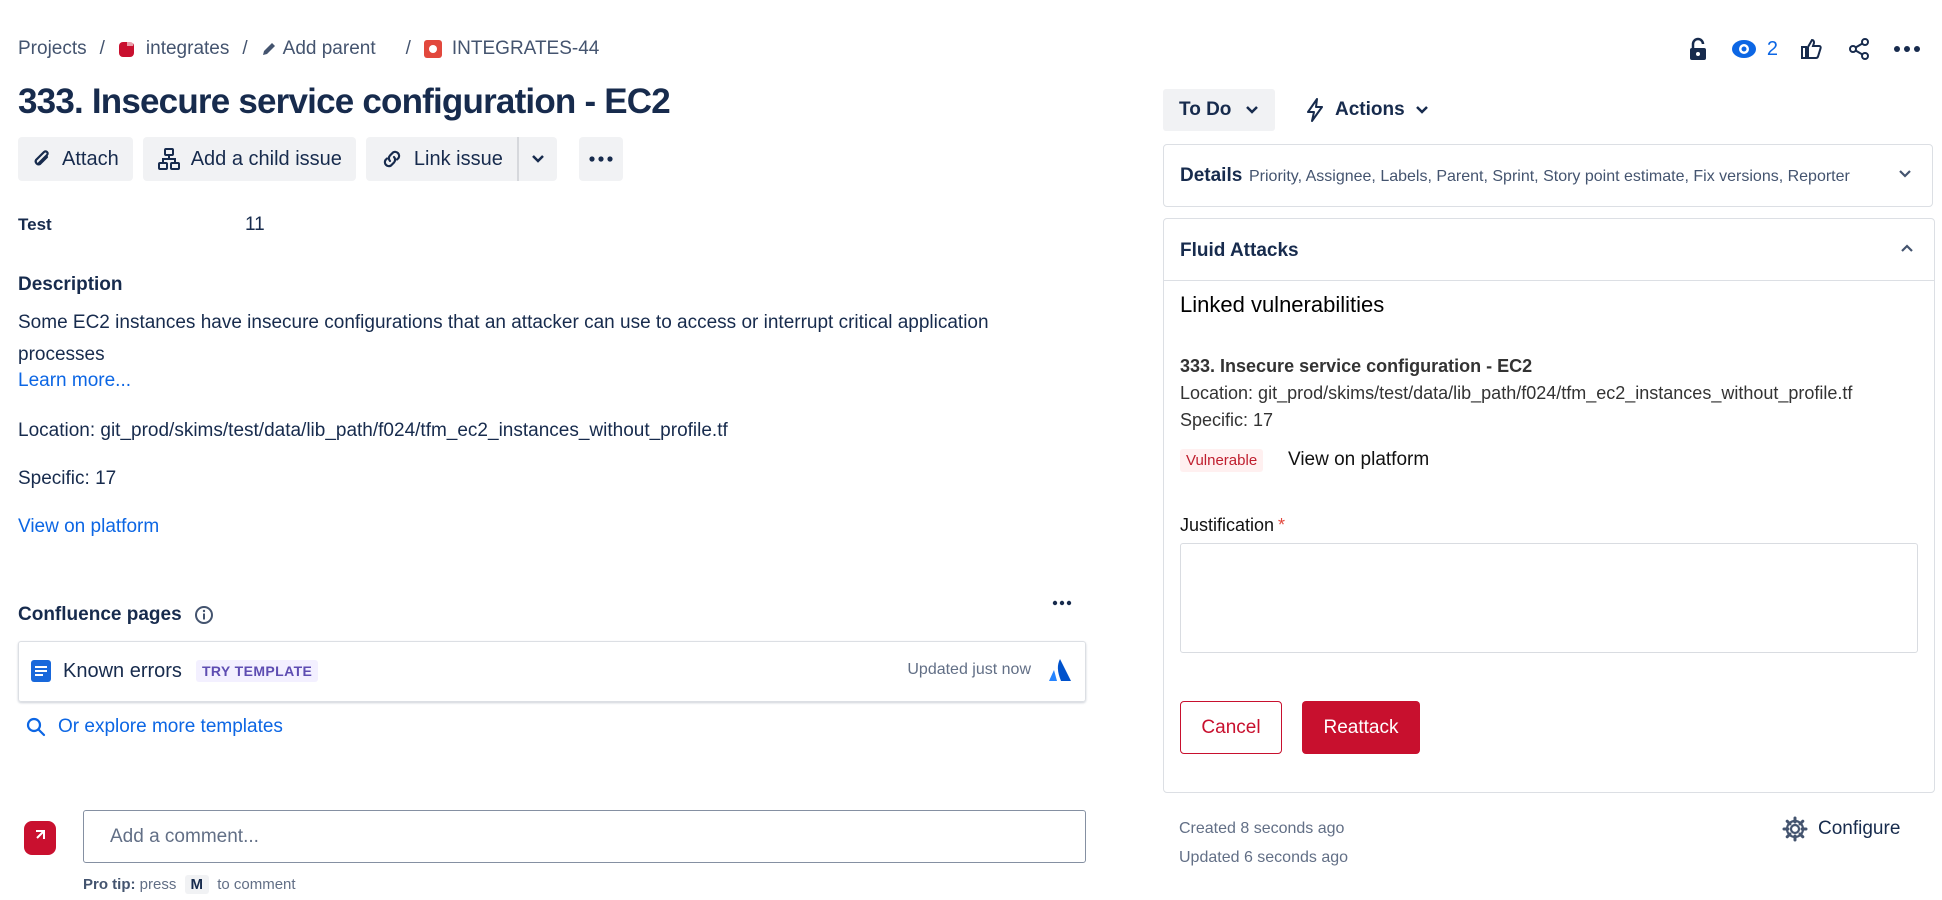 The image size is (1942, 900). I want to click on actions-dropdown: Actions, so click(1367, 110).